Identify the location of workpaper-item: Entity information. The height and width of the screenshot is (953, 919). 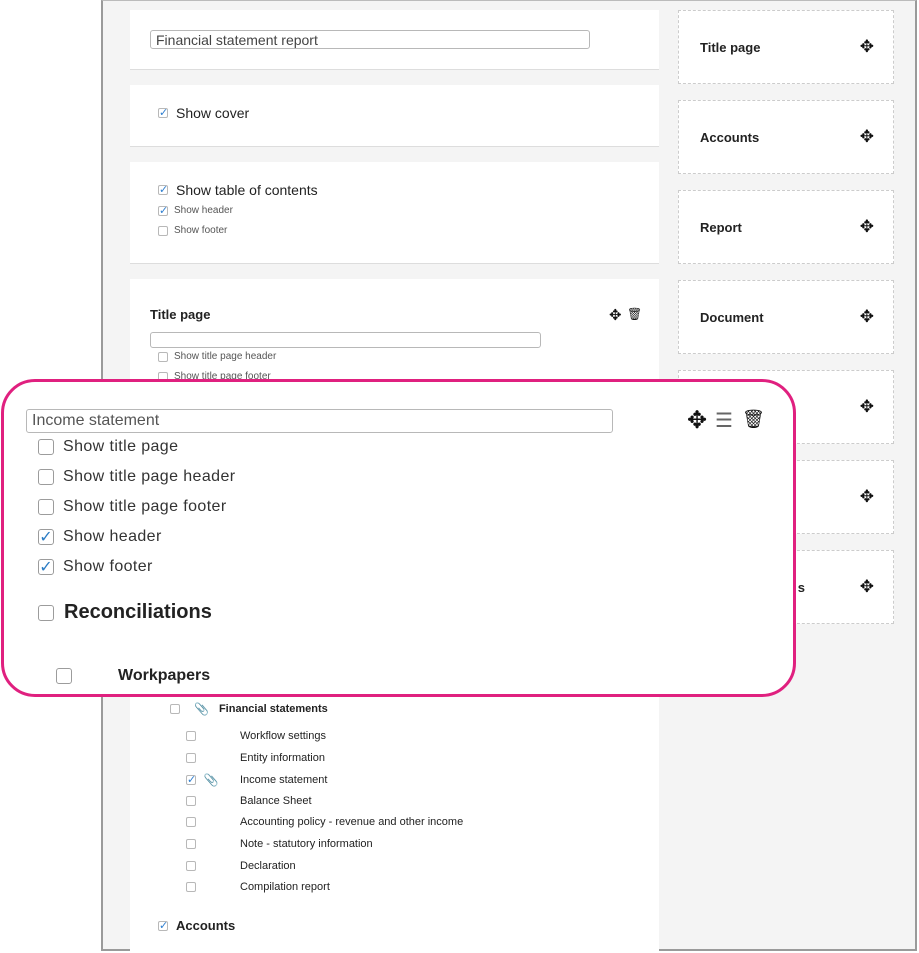
(255, 758).